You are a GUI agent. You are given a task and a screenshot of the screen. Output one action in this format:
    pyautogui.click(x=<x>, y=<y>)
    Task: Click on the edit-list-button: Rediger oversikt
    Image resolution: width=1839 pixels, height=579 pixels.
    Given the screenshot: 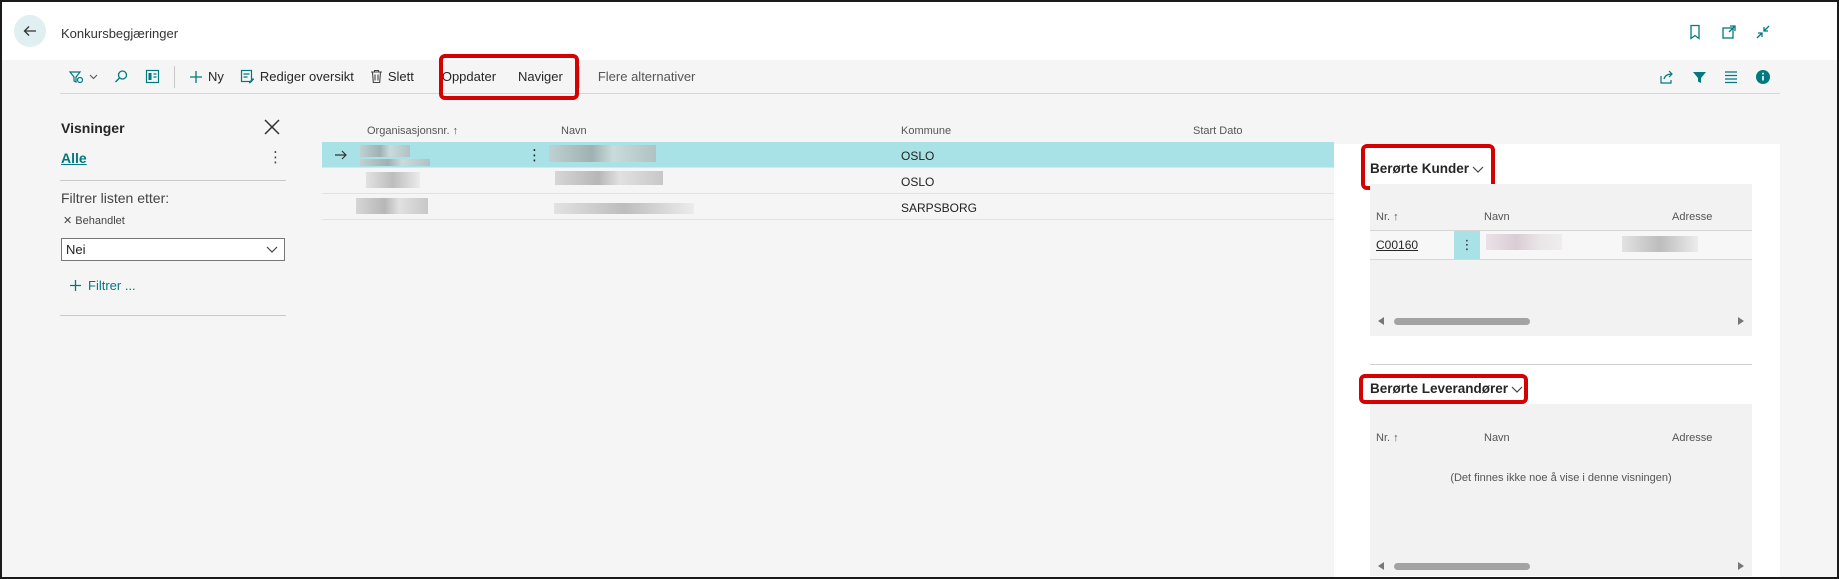 What is the action you would take?
    pyautogui.click(x=297, y=77)
    